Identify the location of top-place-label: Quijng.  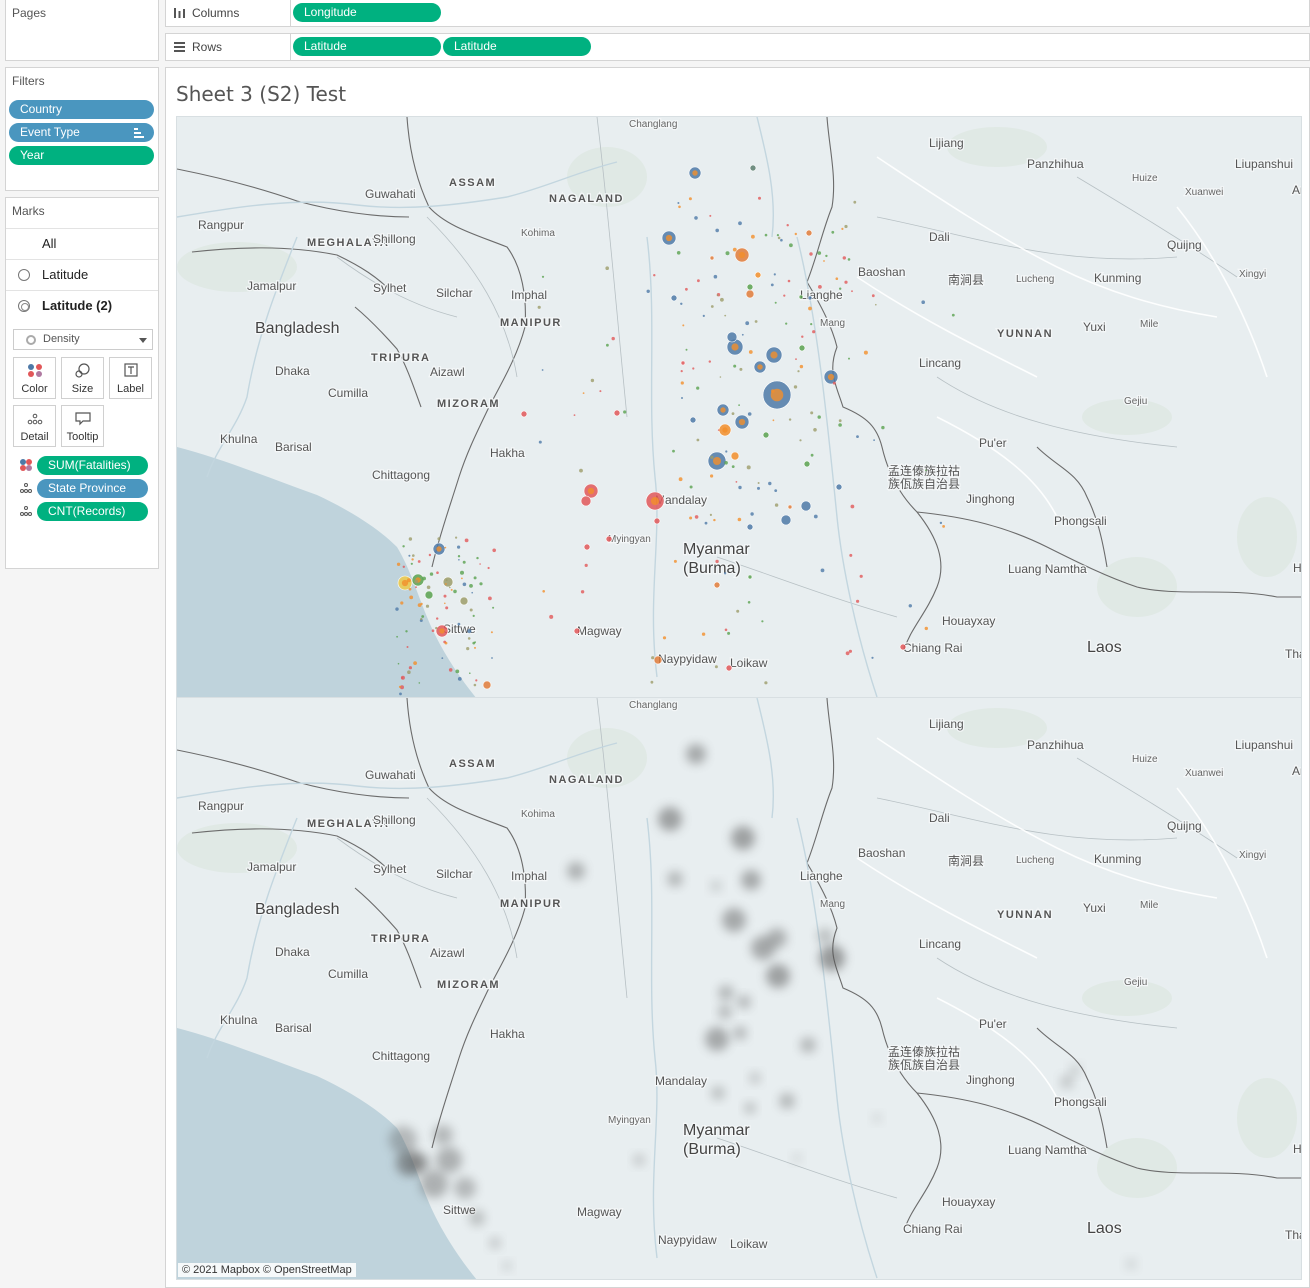
(1184, 245).